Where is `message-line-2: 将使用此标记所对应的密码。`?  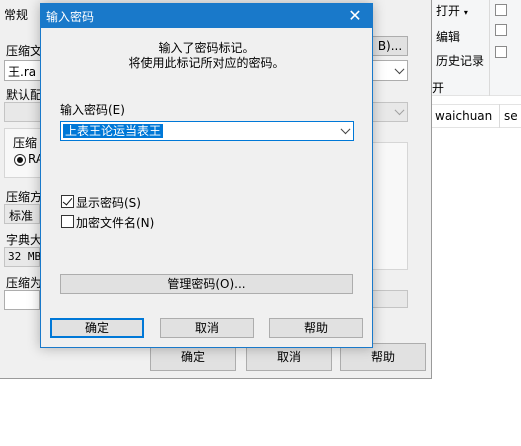 message-line-2: 将使用此标记所对应的密码。 is located at coordinates (206, 63).